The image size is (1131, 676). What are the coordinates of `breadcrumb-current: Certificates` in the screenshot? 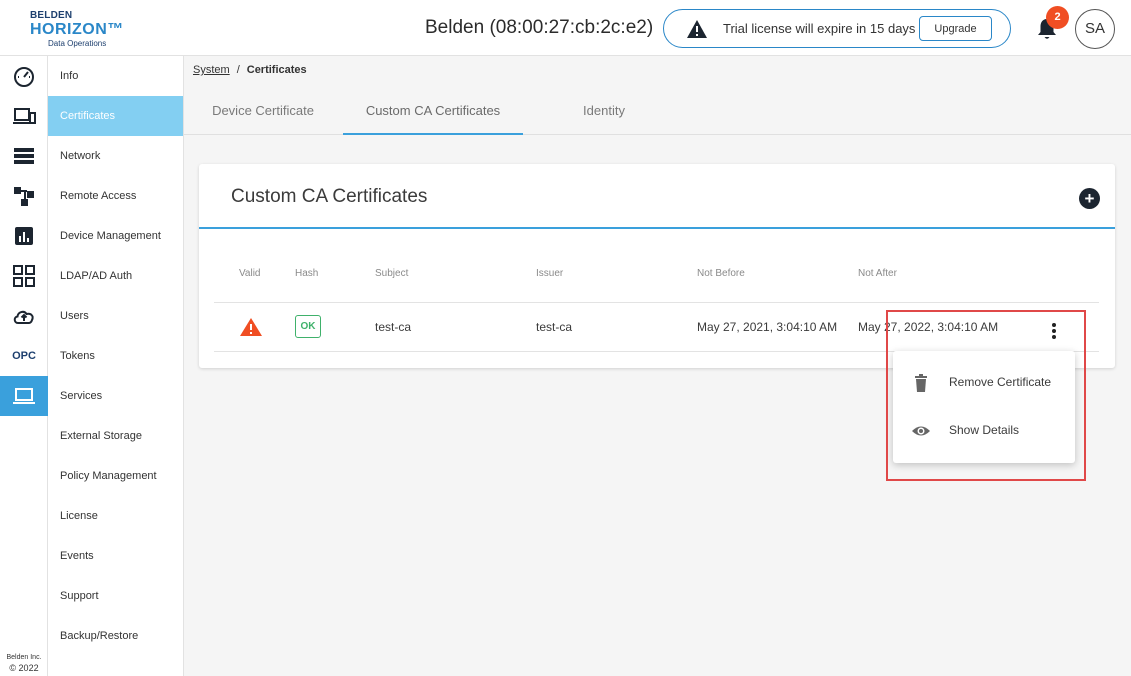 It's located at (276, 70).